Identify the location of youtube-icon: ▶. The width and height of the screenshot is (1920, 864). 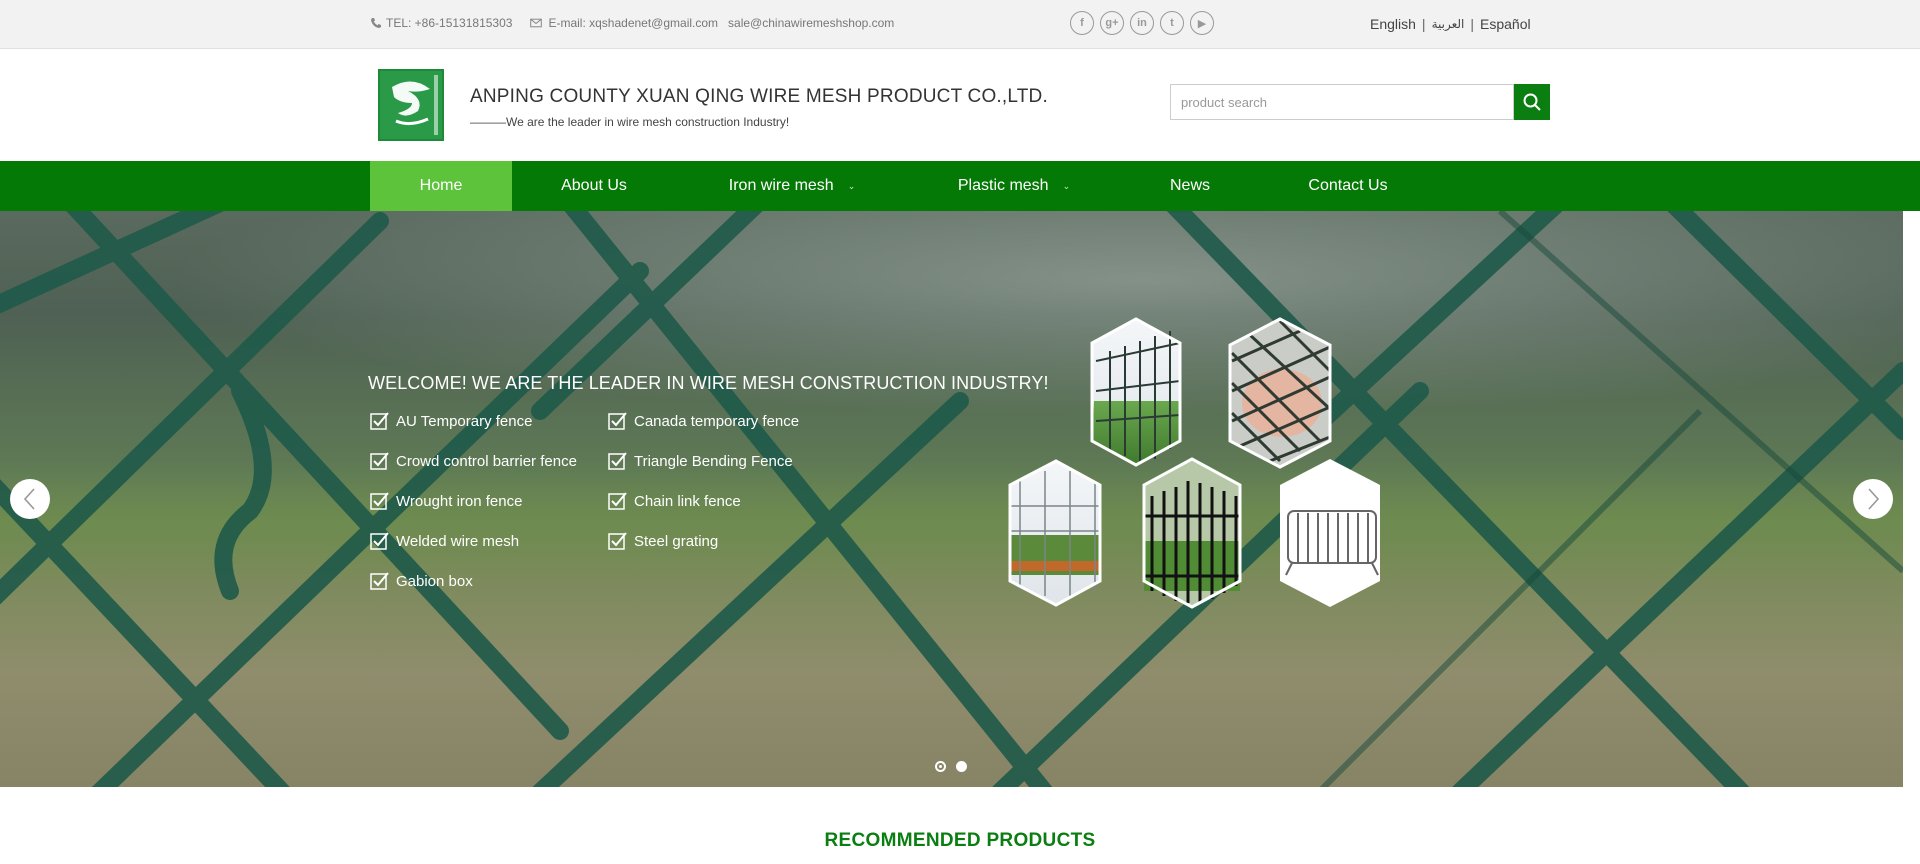
(1202, 23).